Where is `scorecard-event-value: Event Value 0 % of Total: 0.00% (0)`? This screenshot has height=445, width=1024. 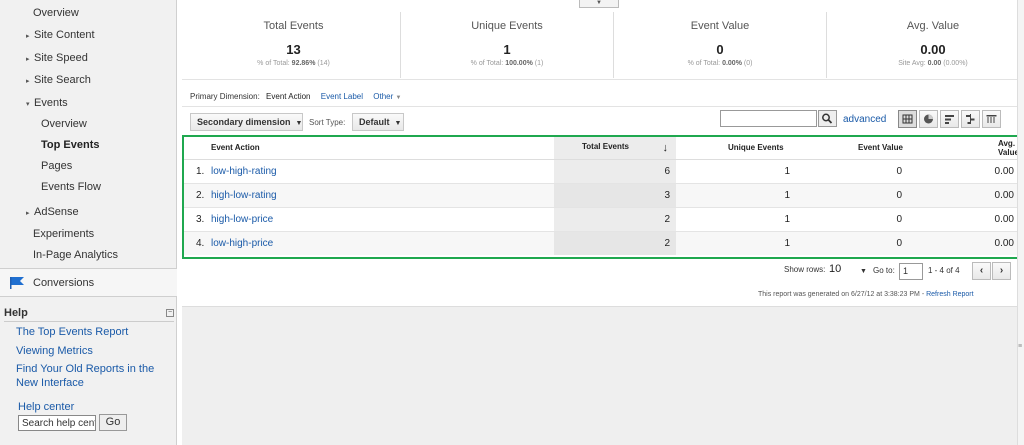
scorecard-event-value: Event Value 0 % of Total: 0.00% (0) is located at coordinates (719, 45).